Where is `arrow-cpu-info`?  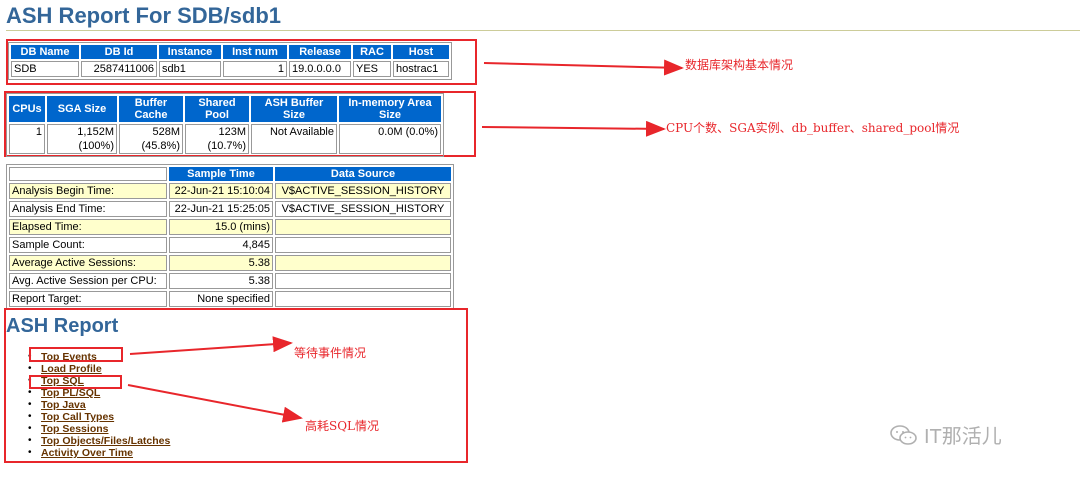
arrow-cpu-info is located at coordinates (573, 128).